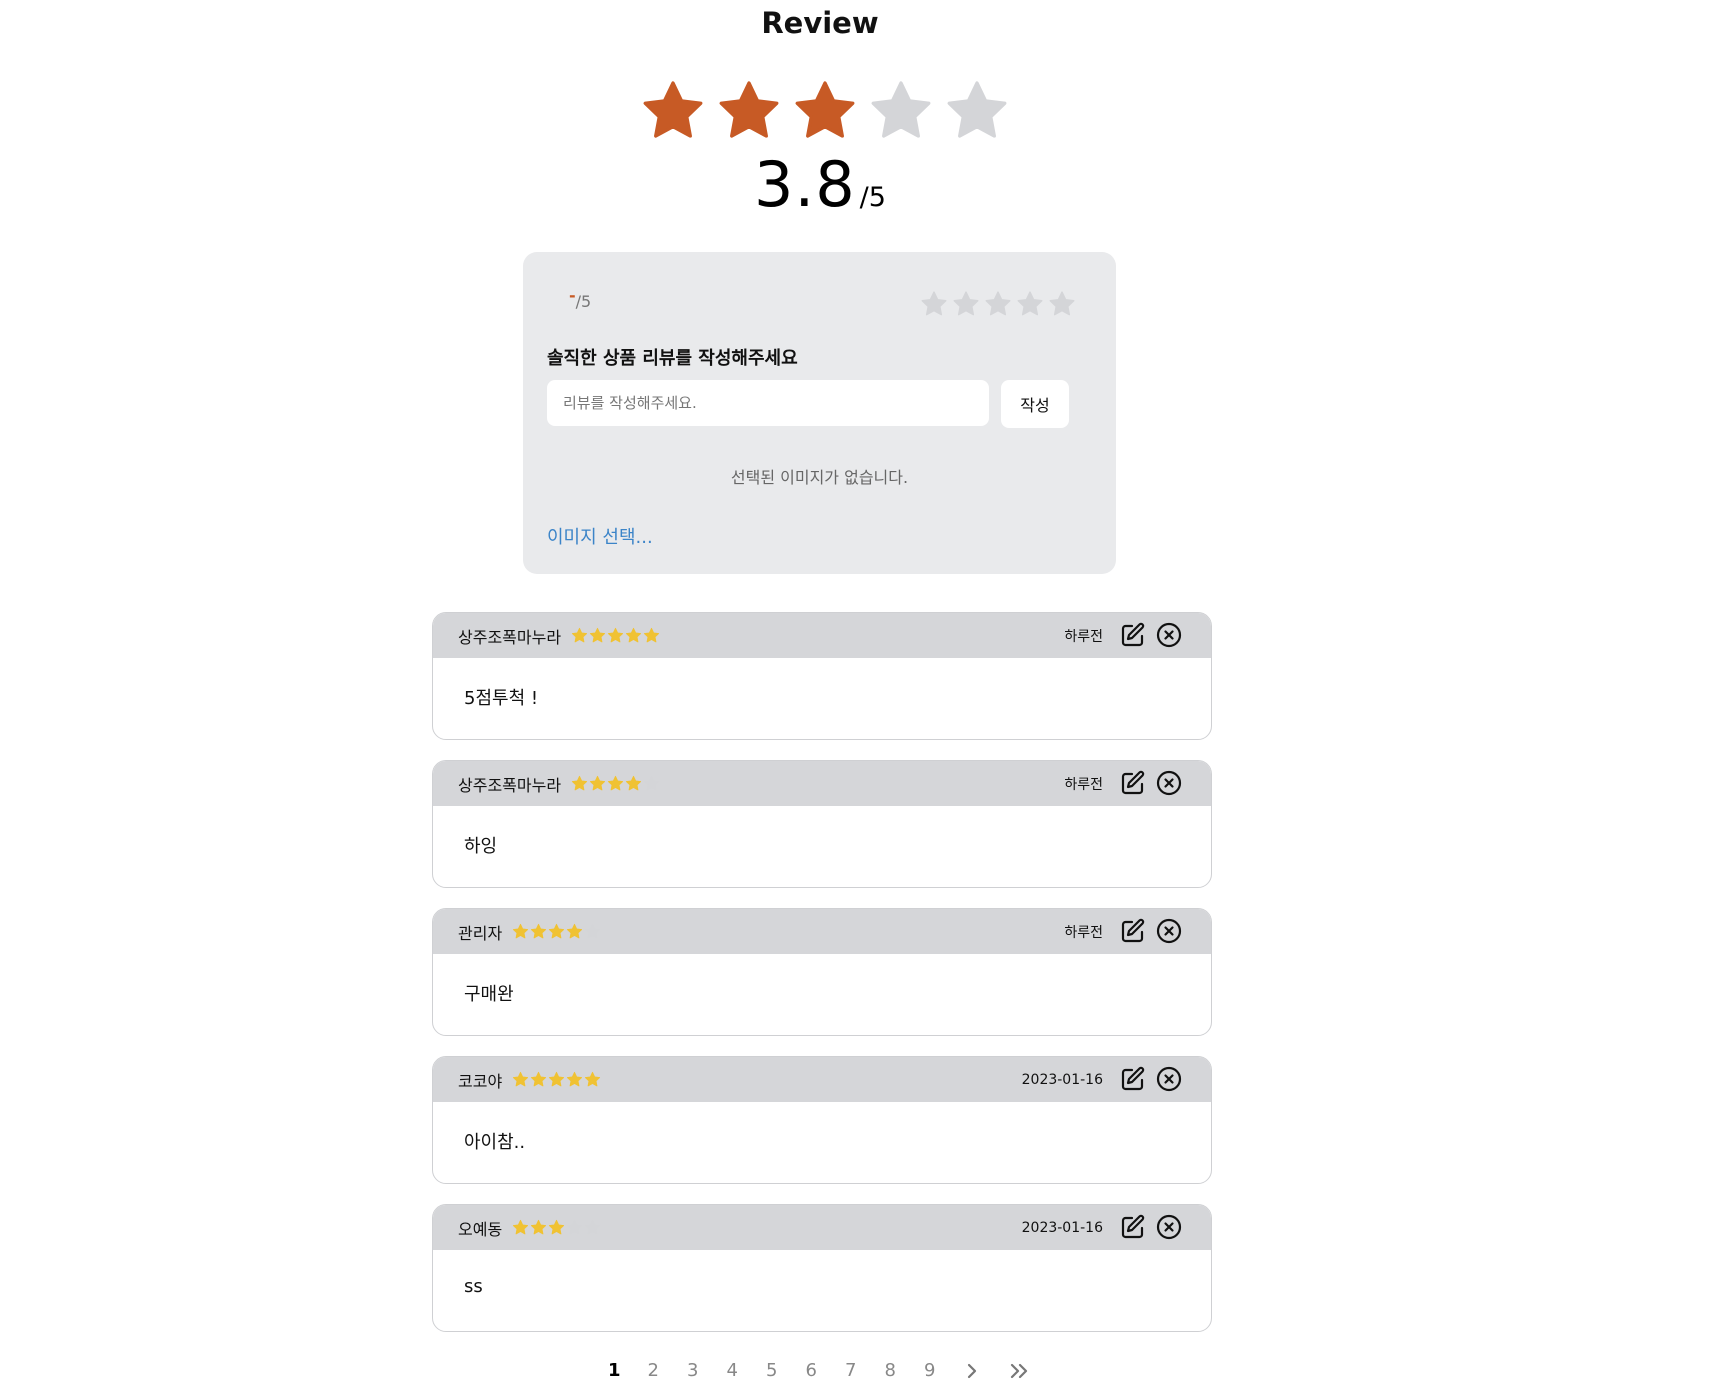 The width and height of the screenshot is (1722, 1394). What do you see at coordinates (822, 824) in the screenshot?
I see `review-card: 상주조폭마누라 하루전하잉` at bounding box center [822, 824].